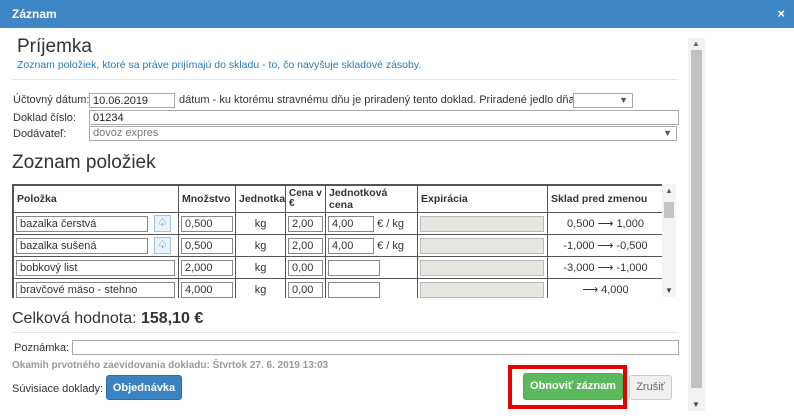  What do you see at coordinates (603, 100) in the screenshot?
I see `meal-select: ▼` at bounding box center [603, 100].